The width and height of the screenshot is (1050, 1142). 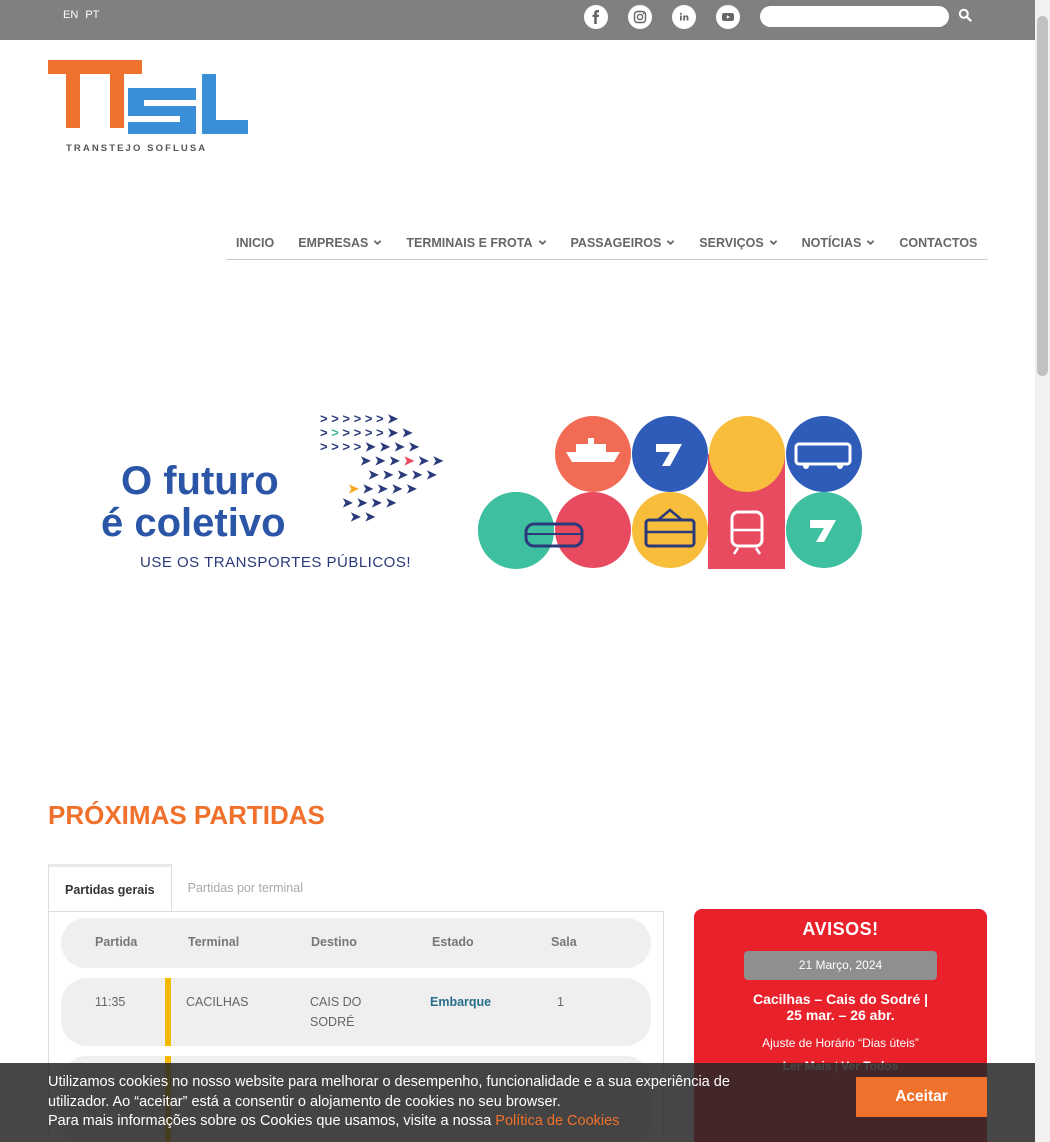 I want to click on logo-subtitle: TRANSTEJO SOFLUSA, so click(x=137, y=148).